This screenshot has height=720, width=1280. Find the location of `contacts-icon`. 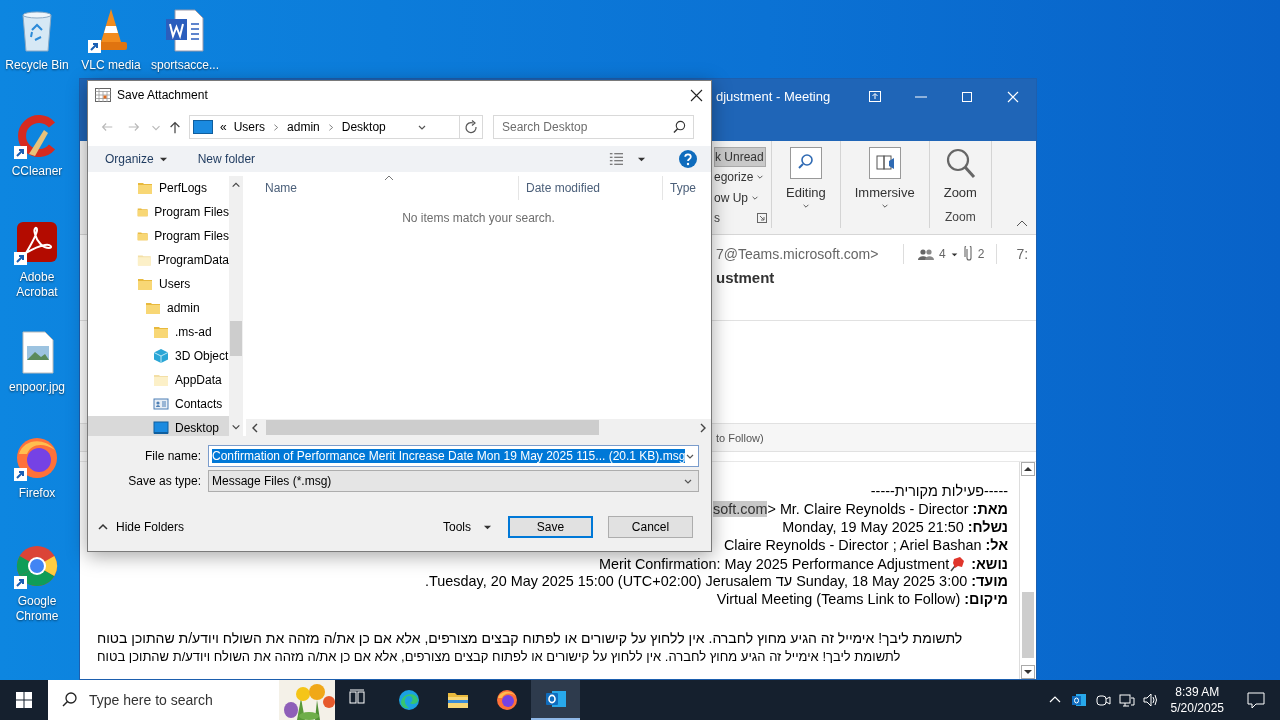

contacts-icon is located at coordinates (161, 404).